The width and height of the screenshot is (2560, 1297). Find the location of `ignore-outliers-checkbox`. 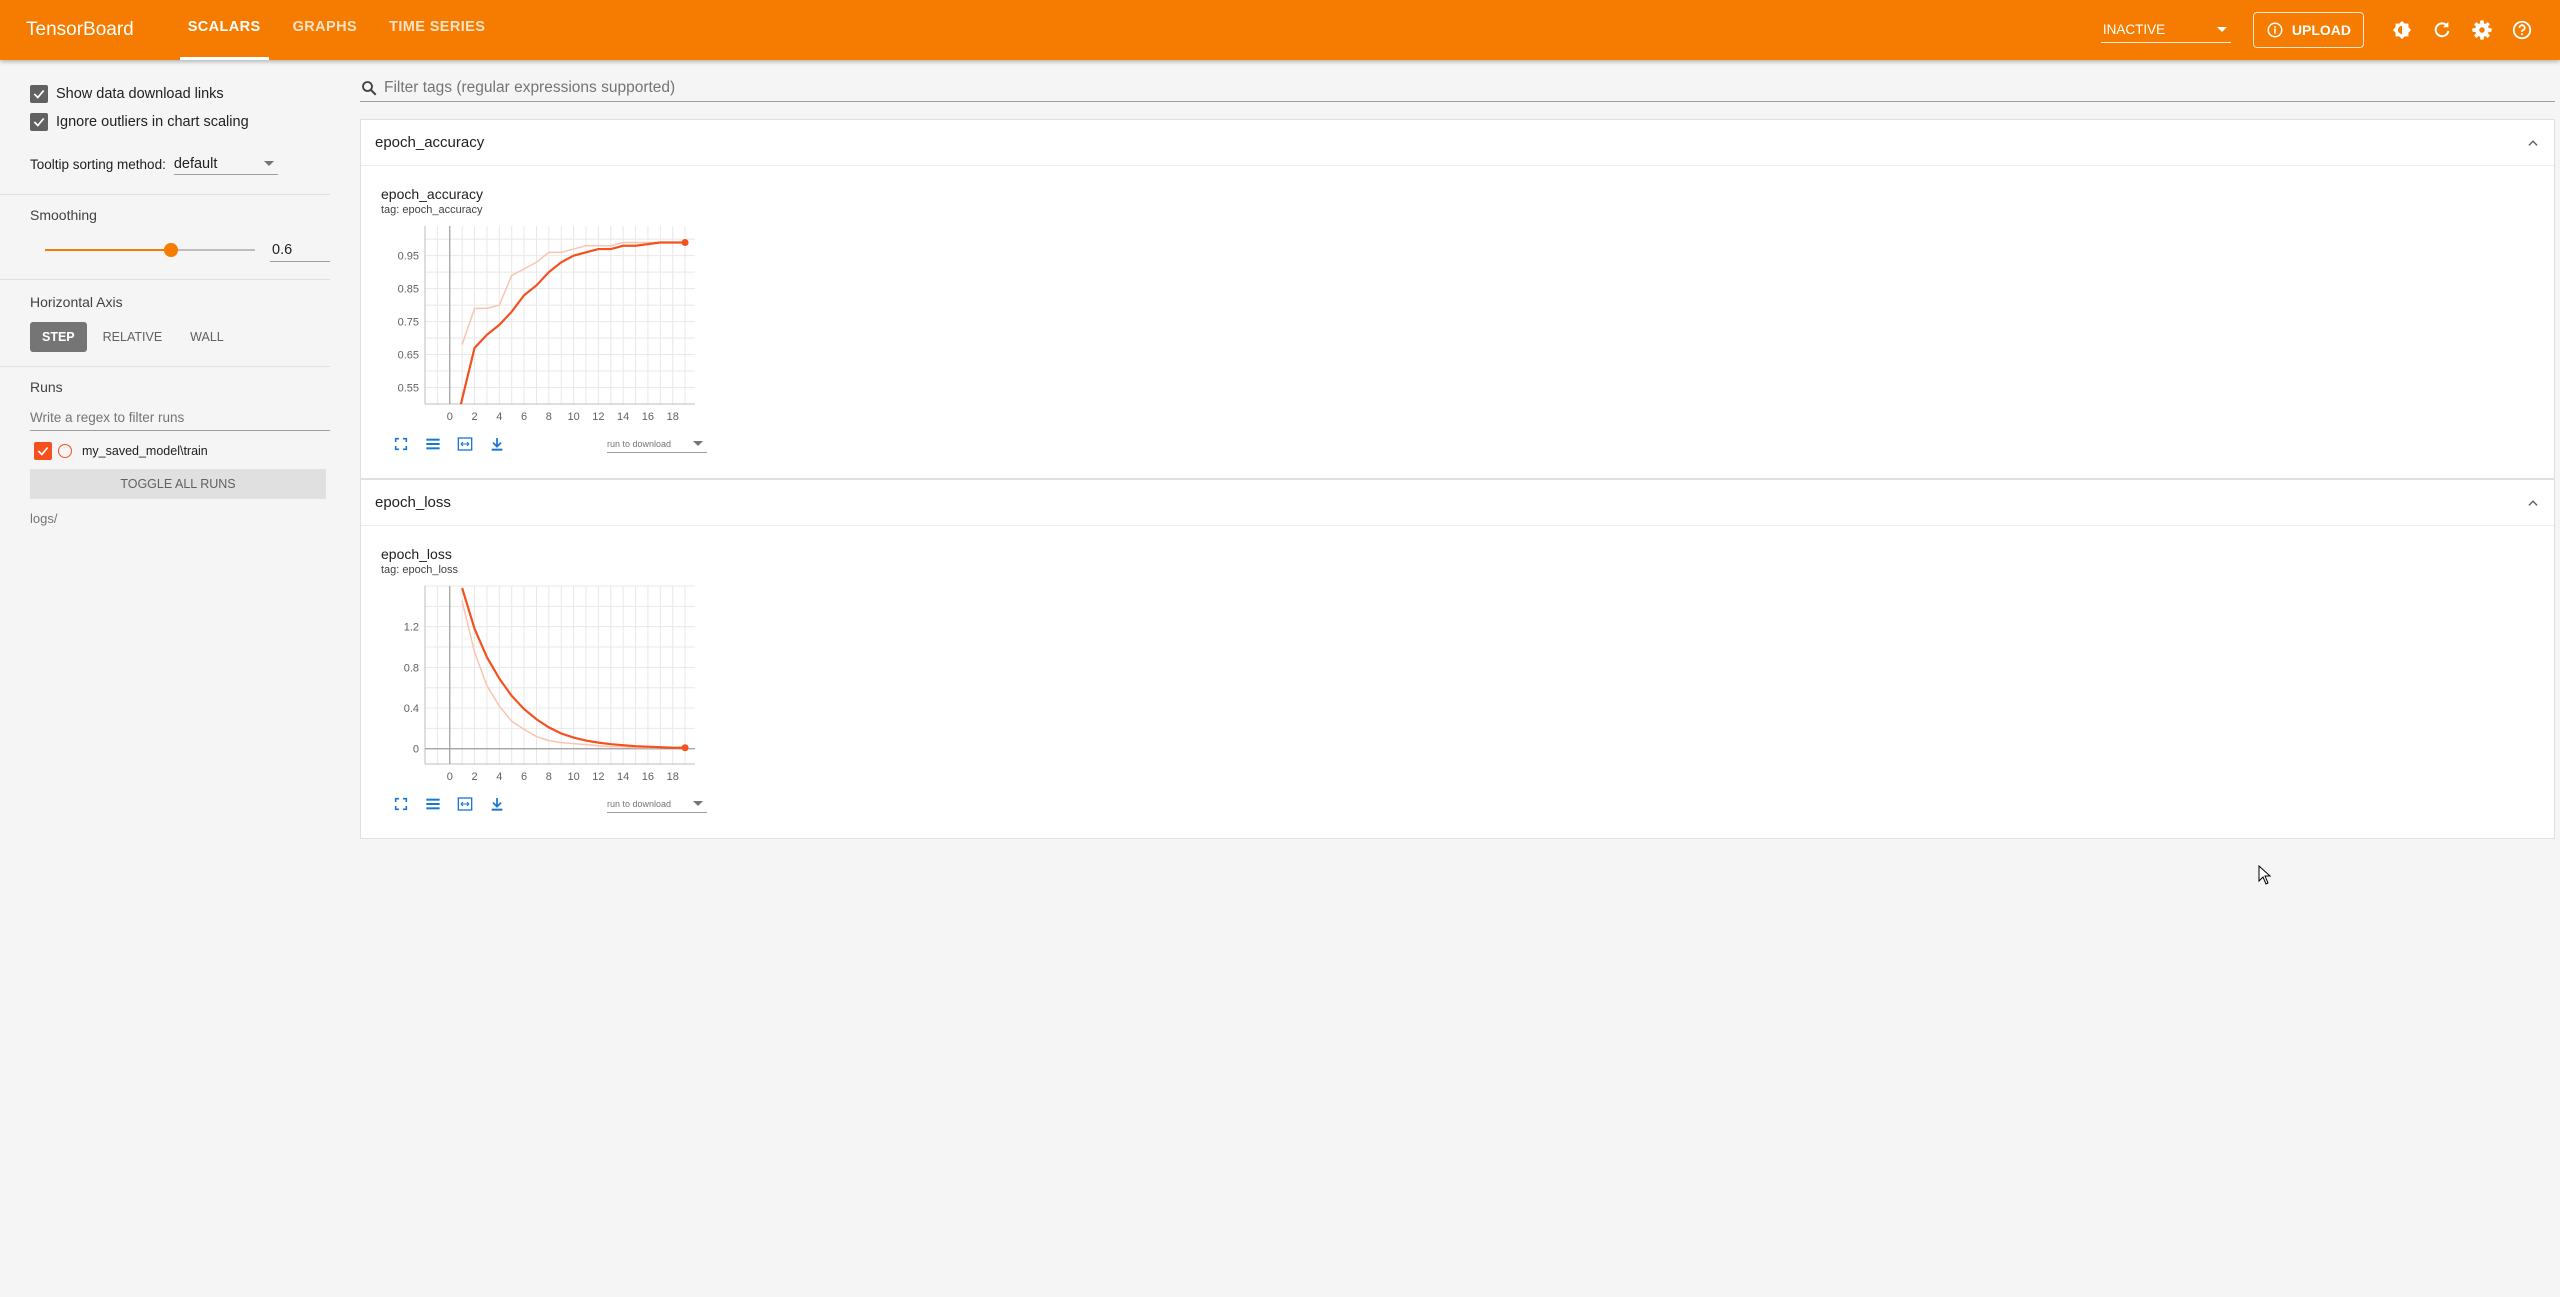

ignore-outliers-checkbox is located at coordinates (39, 122).